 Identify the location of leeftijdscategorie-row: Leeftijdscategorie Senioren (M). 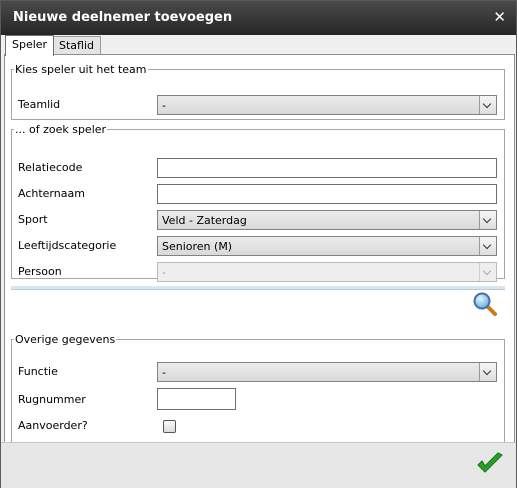
(258, 247).